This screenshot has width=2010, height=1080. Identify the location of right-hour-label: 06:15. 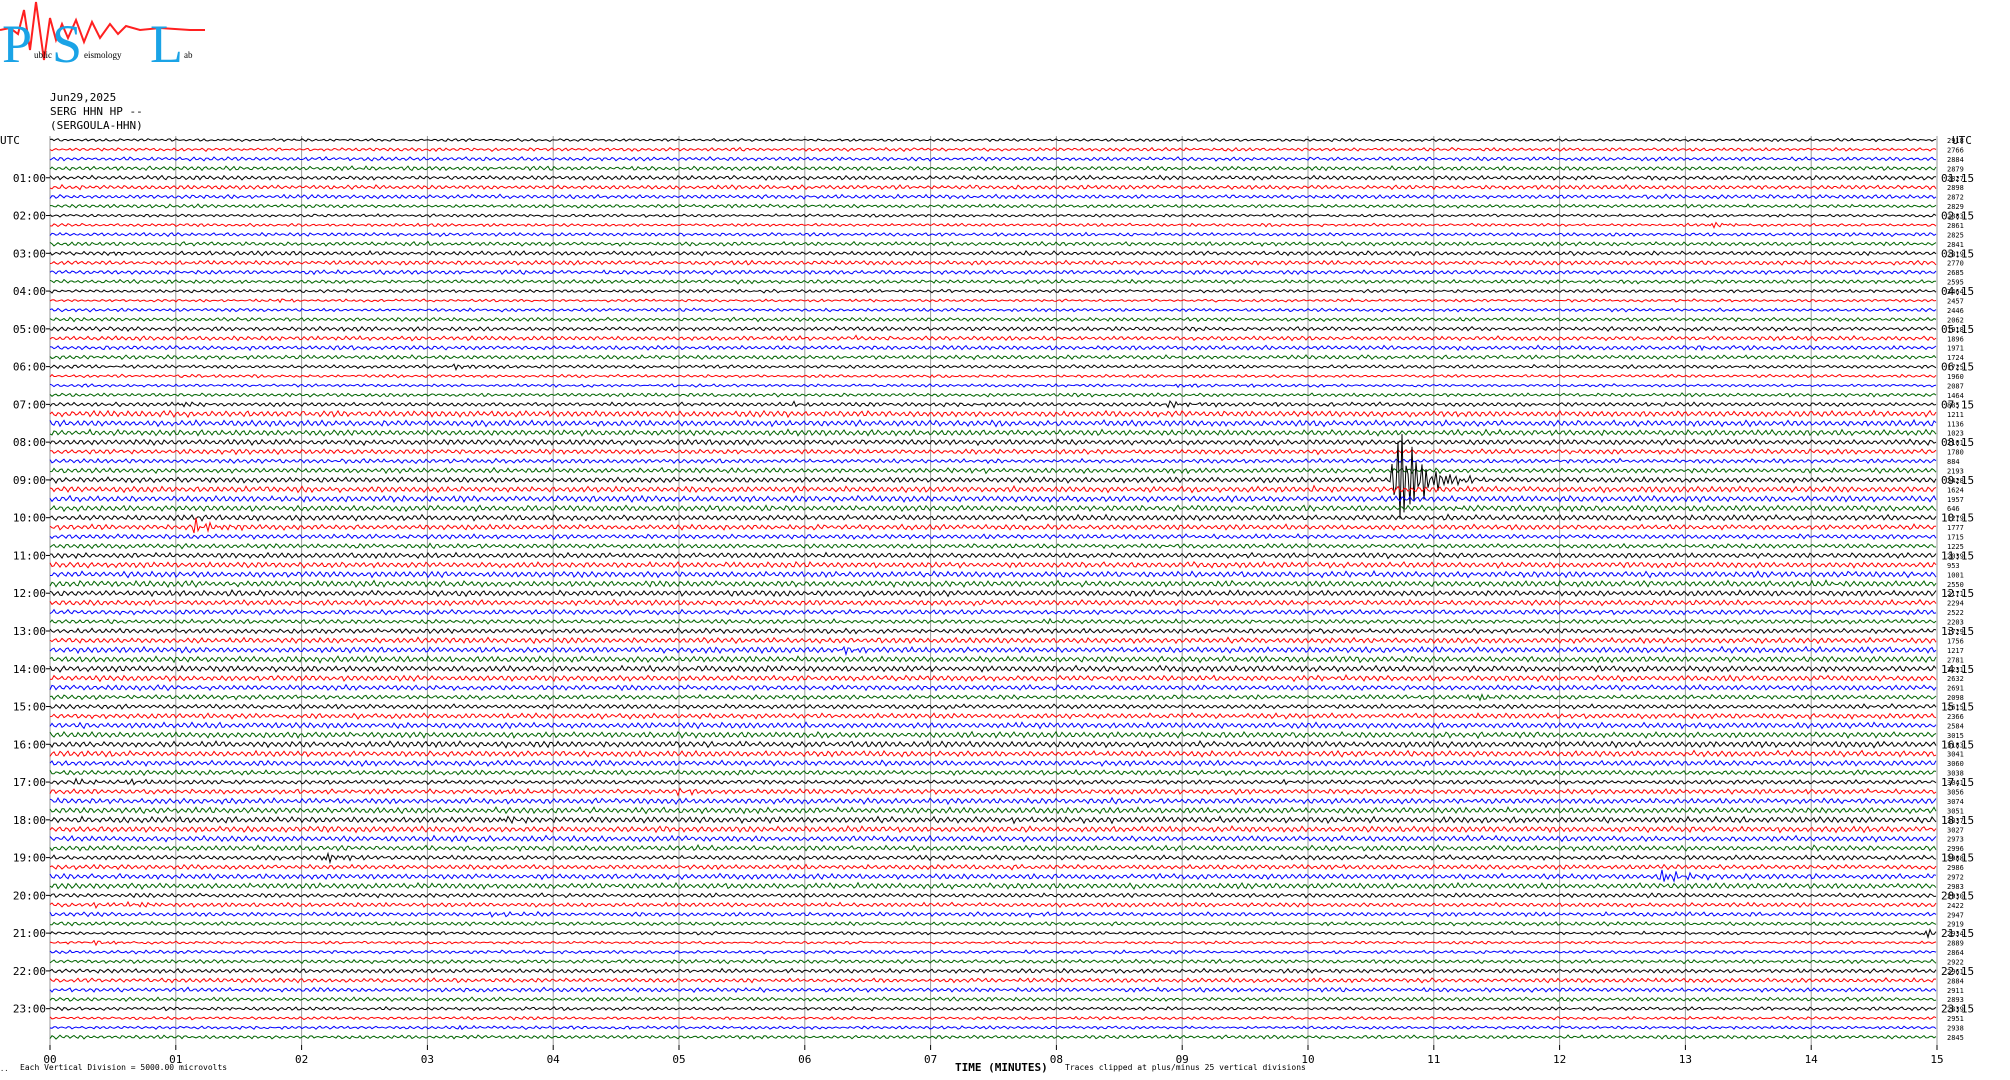
(1957, 367).